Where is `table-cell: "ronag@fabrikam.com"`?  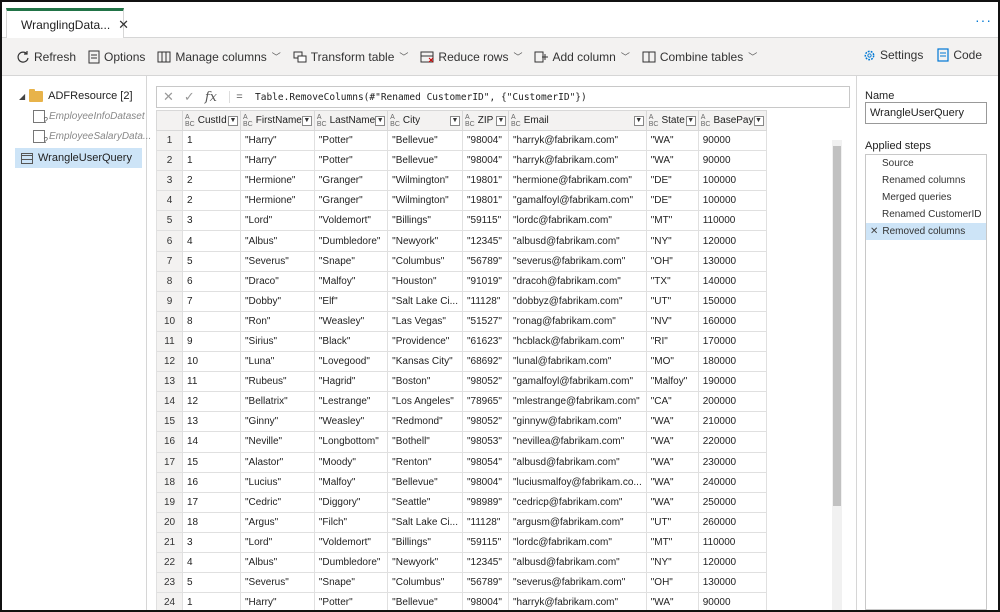 table-cell: "ronag@fabrikam.com" is located at coordinates (577, 321).